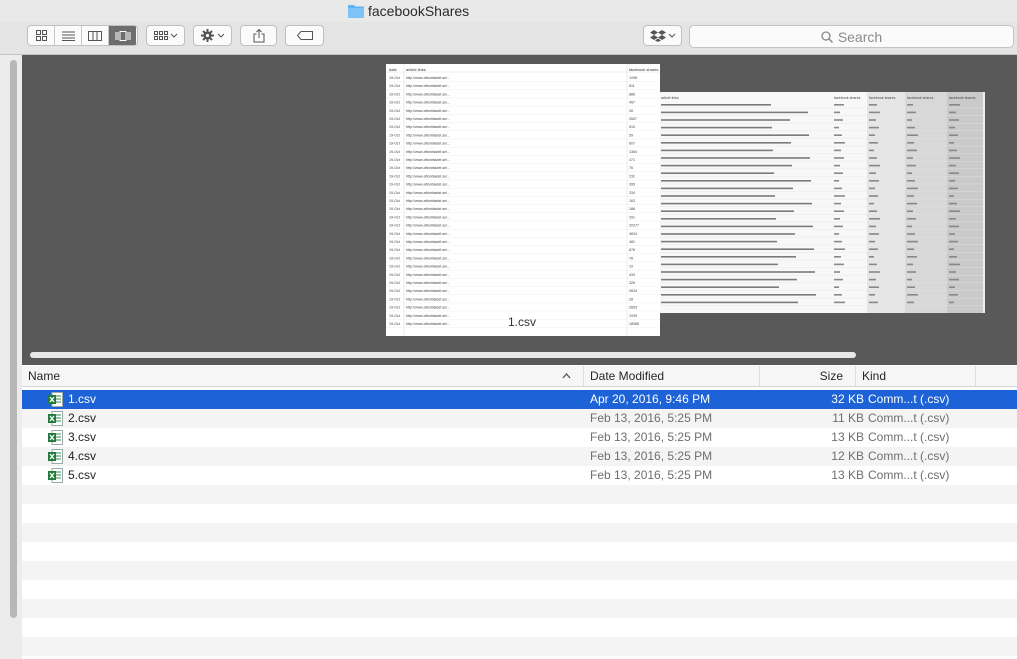 The image size is (1017, 659). I want to click on doc-cell: 481, so click(632, 242).